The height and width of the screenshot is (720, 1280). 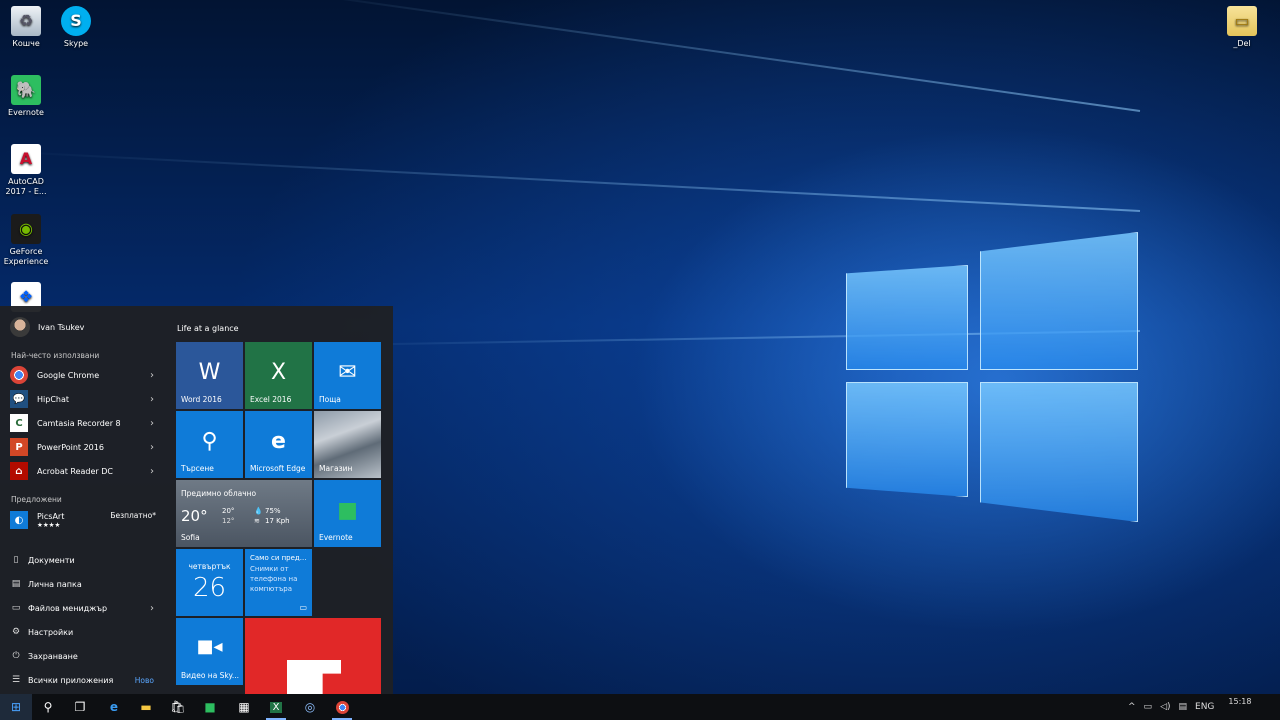 What do you see at coordinates (1204, 707) in the screenshot?
I see `language-indicator: ENG` at bounding box center [1204, 707].